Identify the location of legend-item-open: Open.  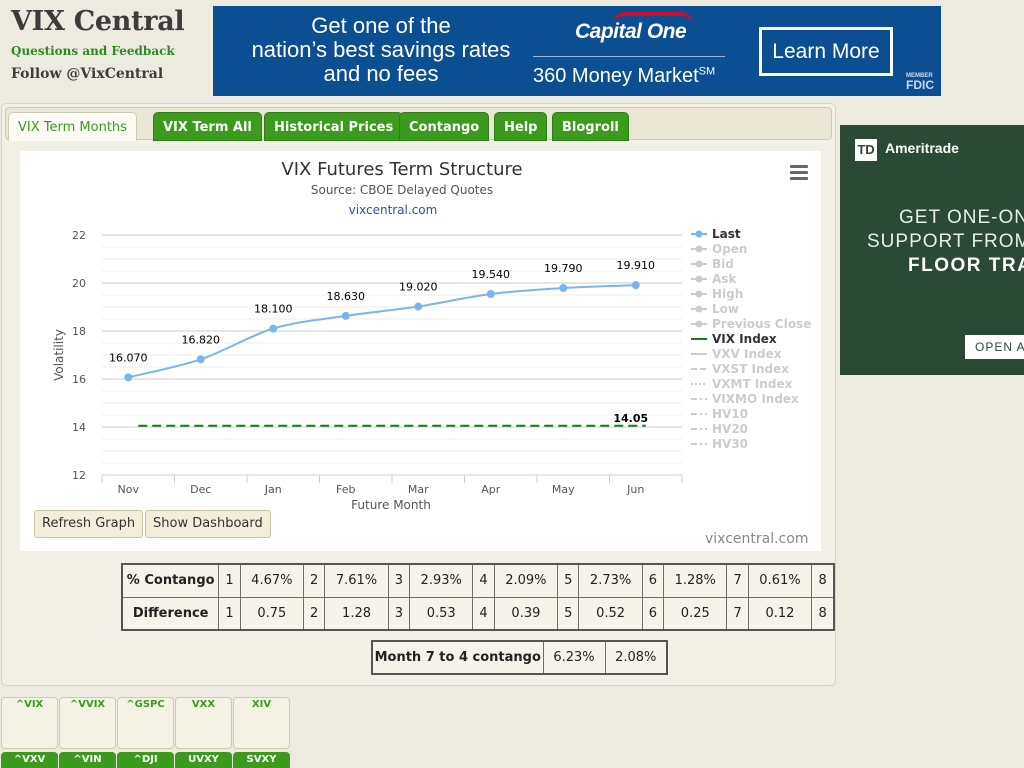
(729, 249).